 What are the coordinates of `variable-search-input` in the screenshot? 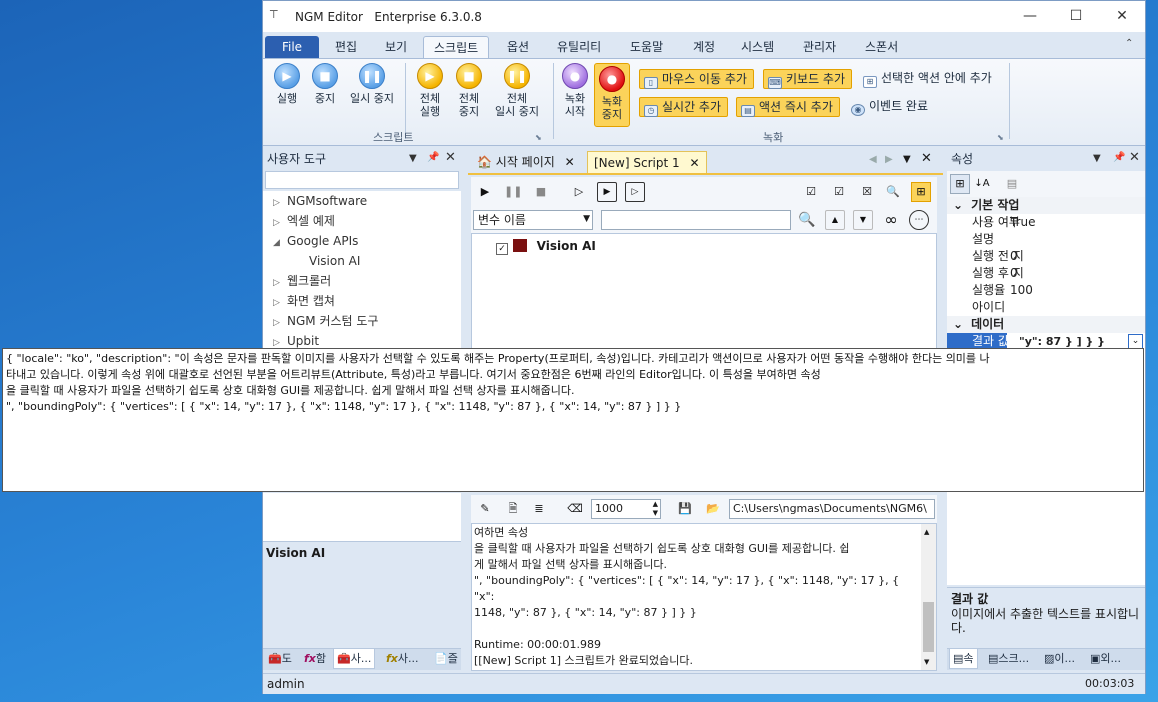 It's located at (696, 220).